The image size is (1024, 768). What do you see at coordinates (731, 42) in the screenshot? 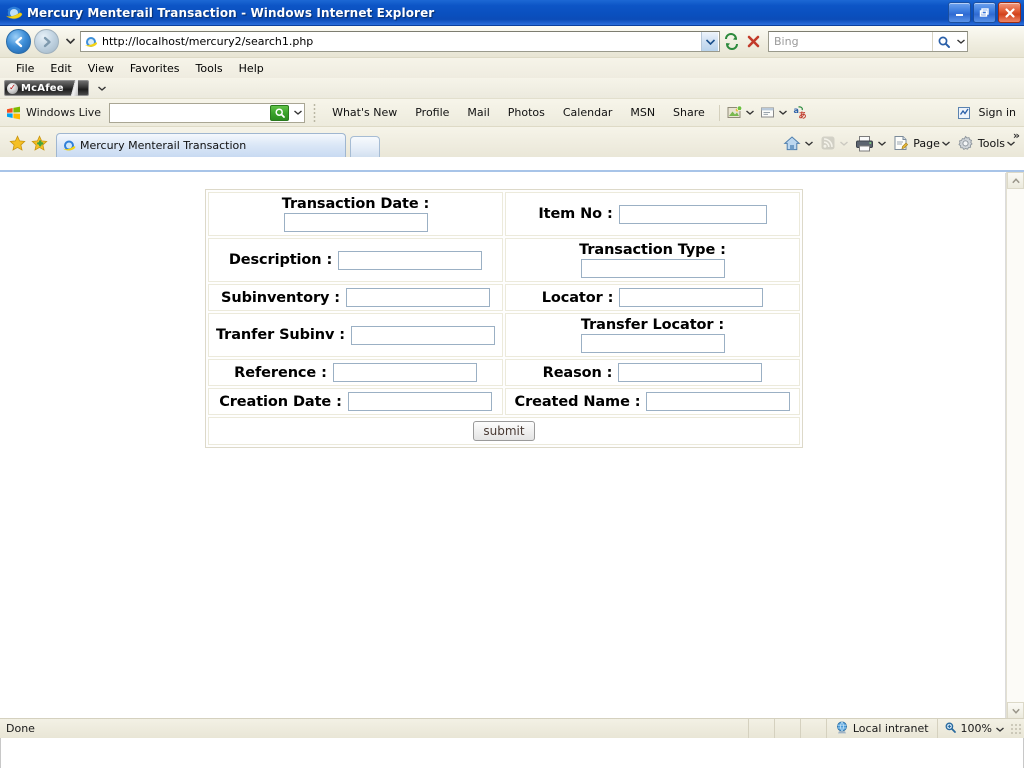
I see `refresh-button` at bounding box center [731, 42].